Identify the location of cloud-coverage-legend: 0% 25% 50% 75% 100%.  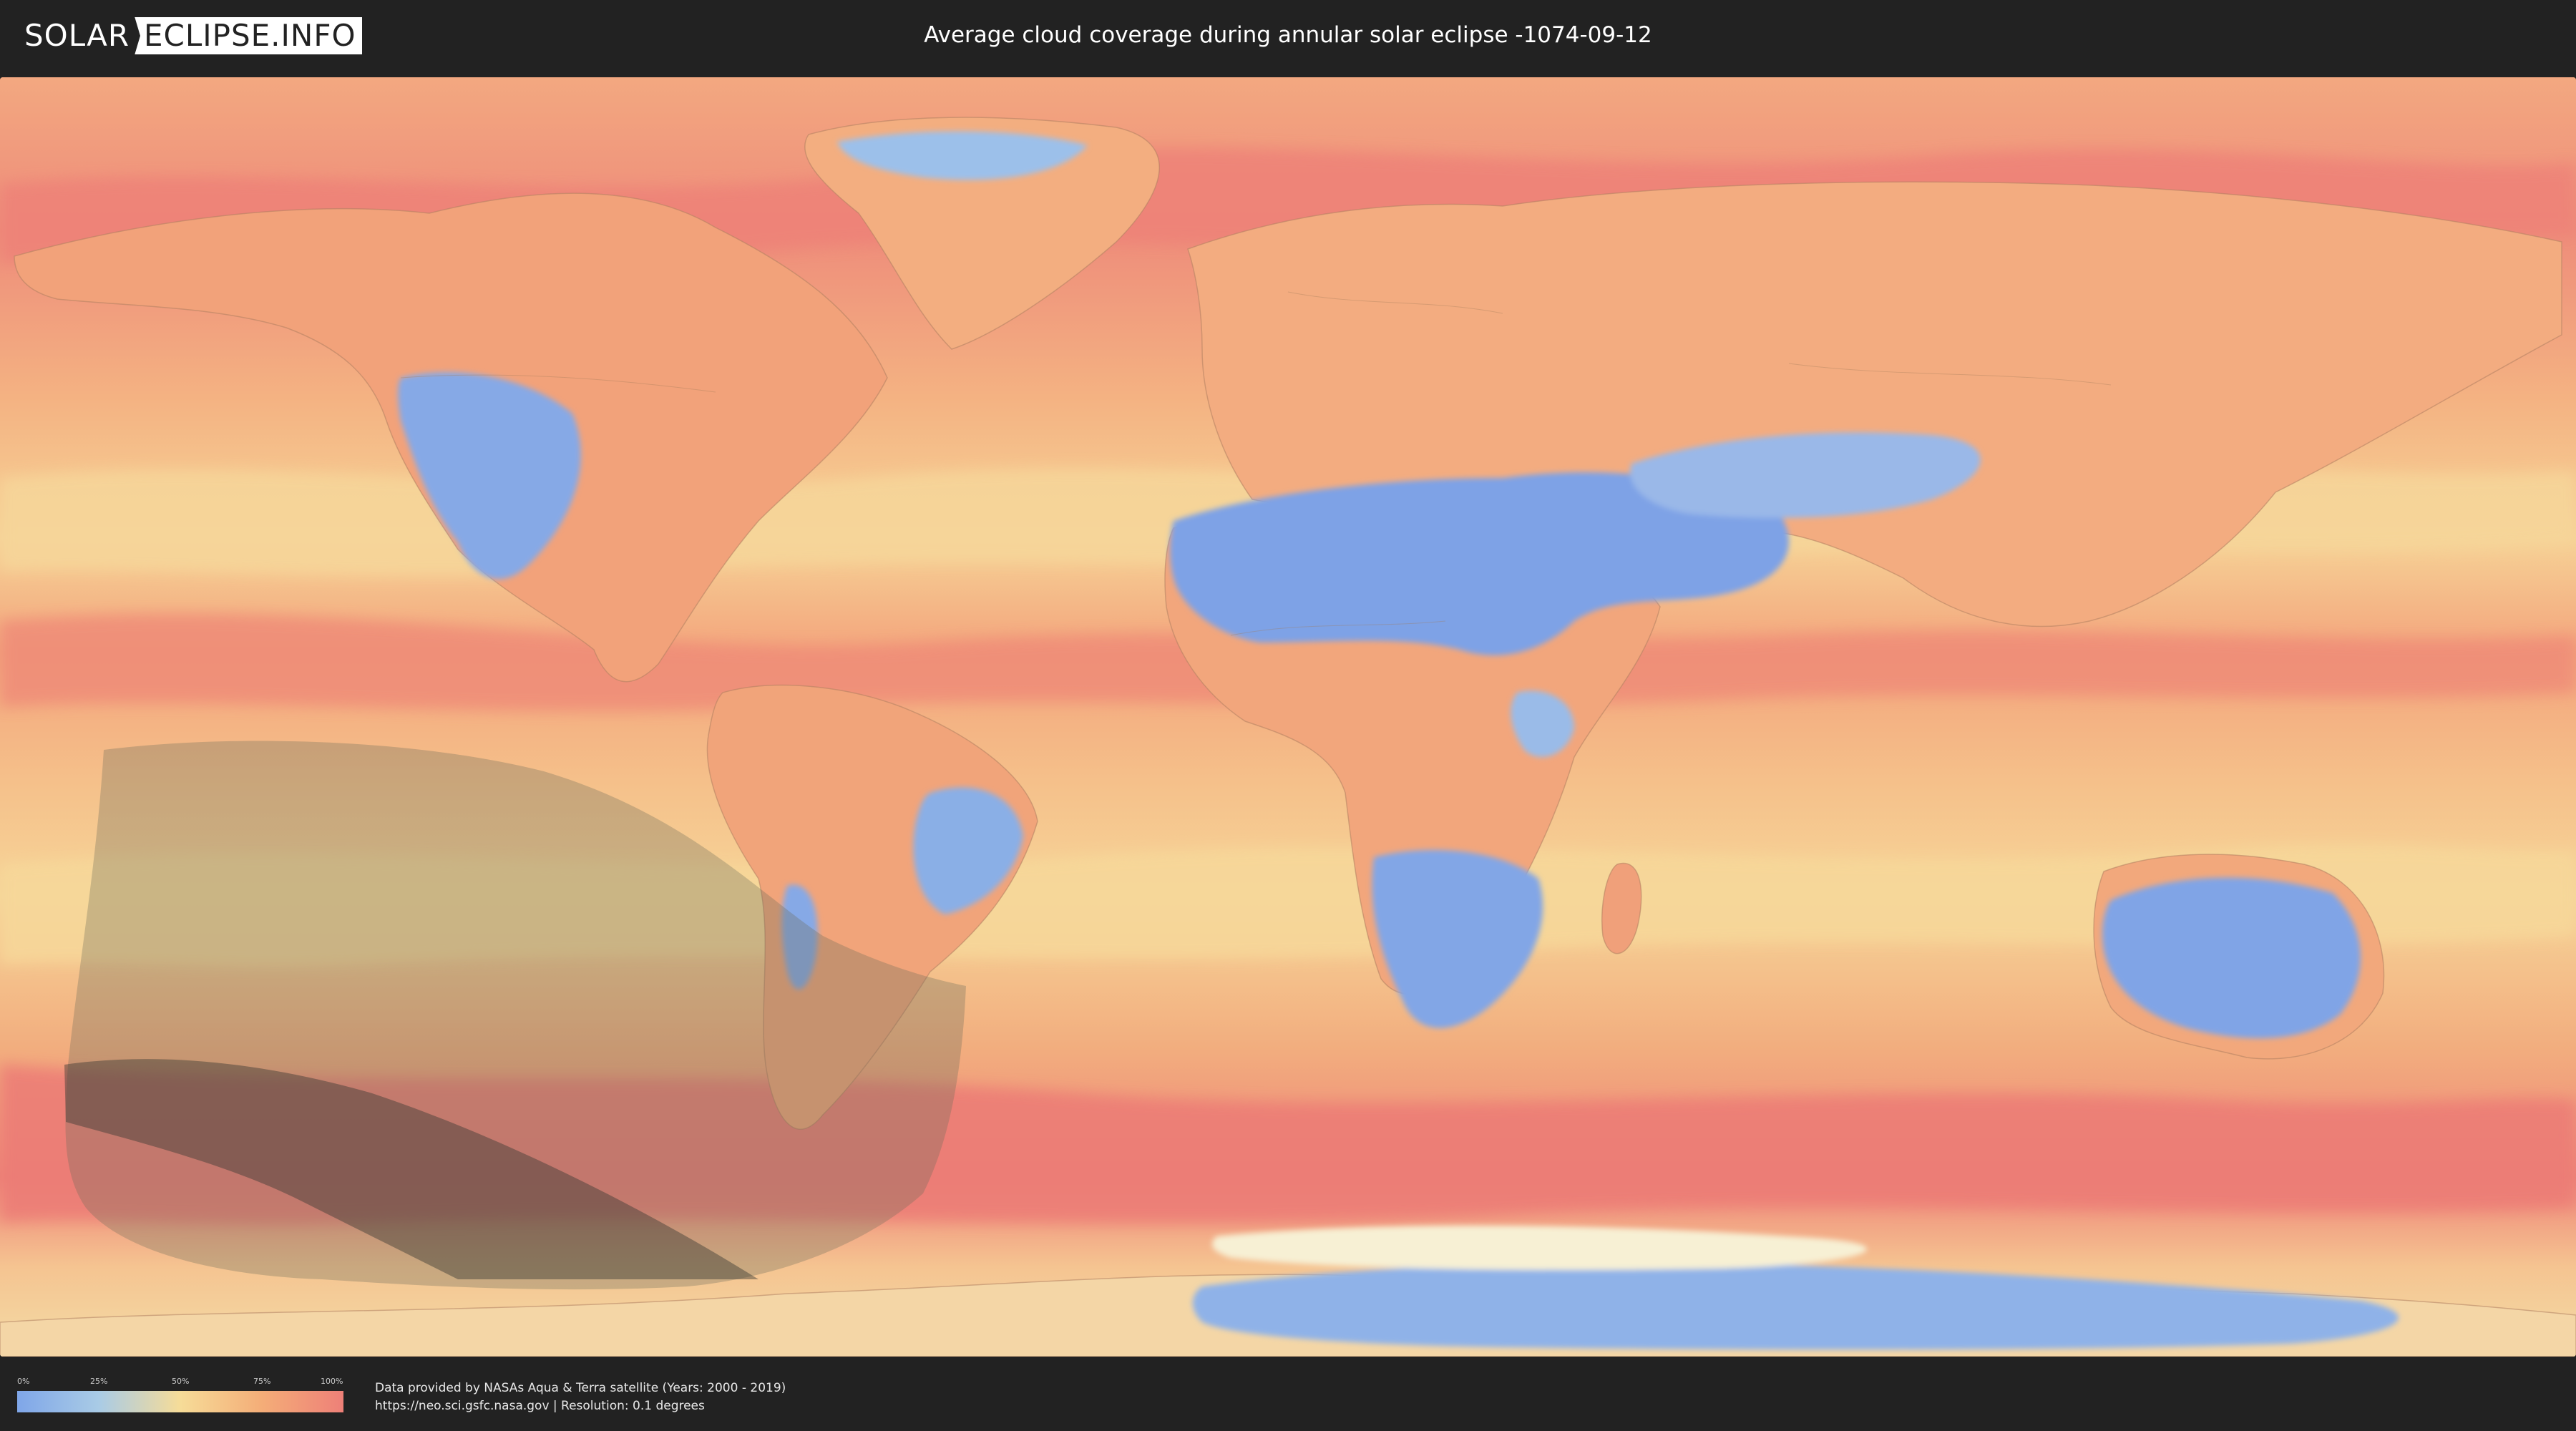
(180, 1394).